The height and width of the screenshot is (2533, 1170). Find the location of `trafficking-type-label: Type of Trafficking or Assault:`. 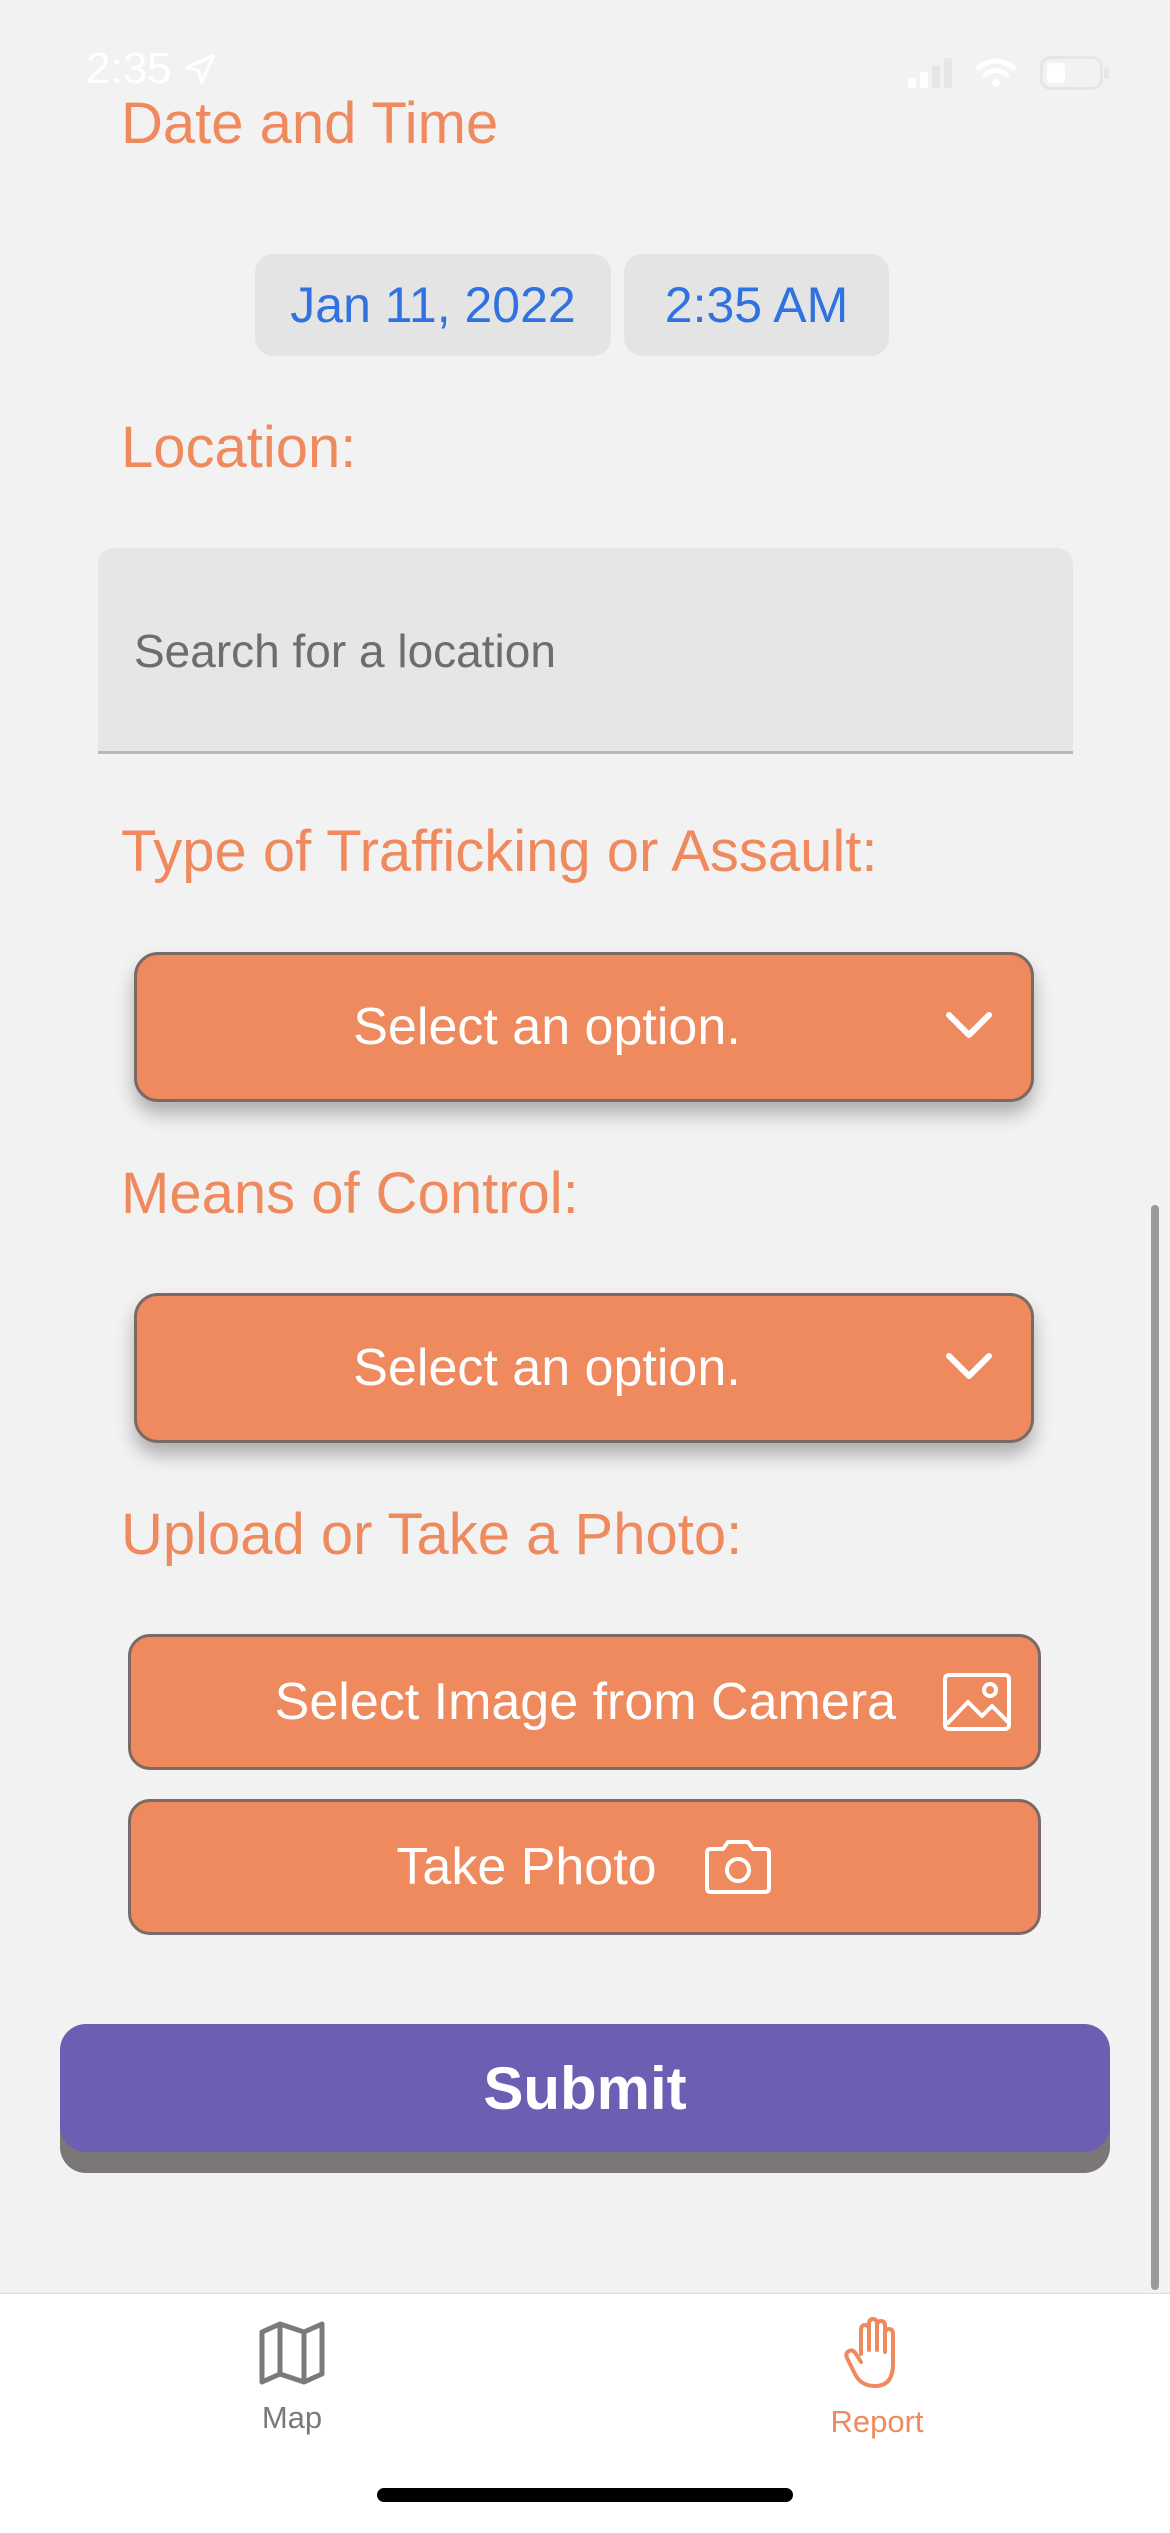

trafficking-type-label: Type of Trafficking or Assault: is located at coordinates (499, 851).